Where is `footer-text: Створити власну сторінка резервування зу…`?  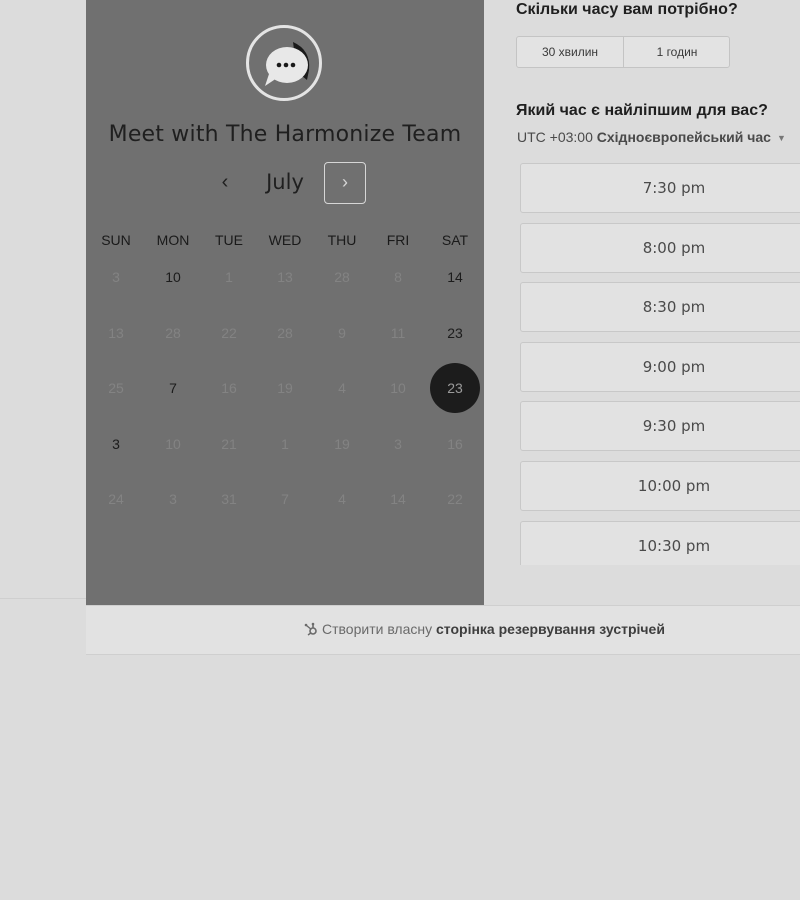 footer-text: Створити власну сторінка резервування зу… is located at coordinates (484, 630).